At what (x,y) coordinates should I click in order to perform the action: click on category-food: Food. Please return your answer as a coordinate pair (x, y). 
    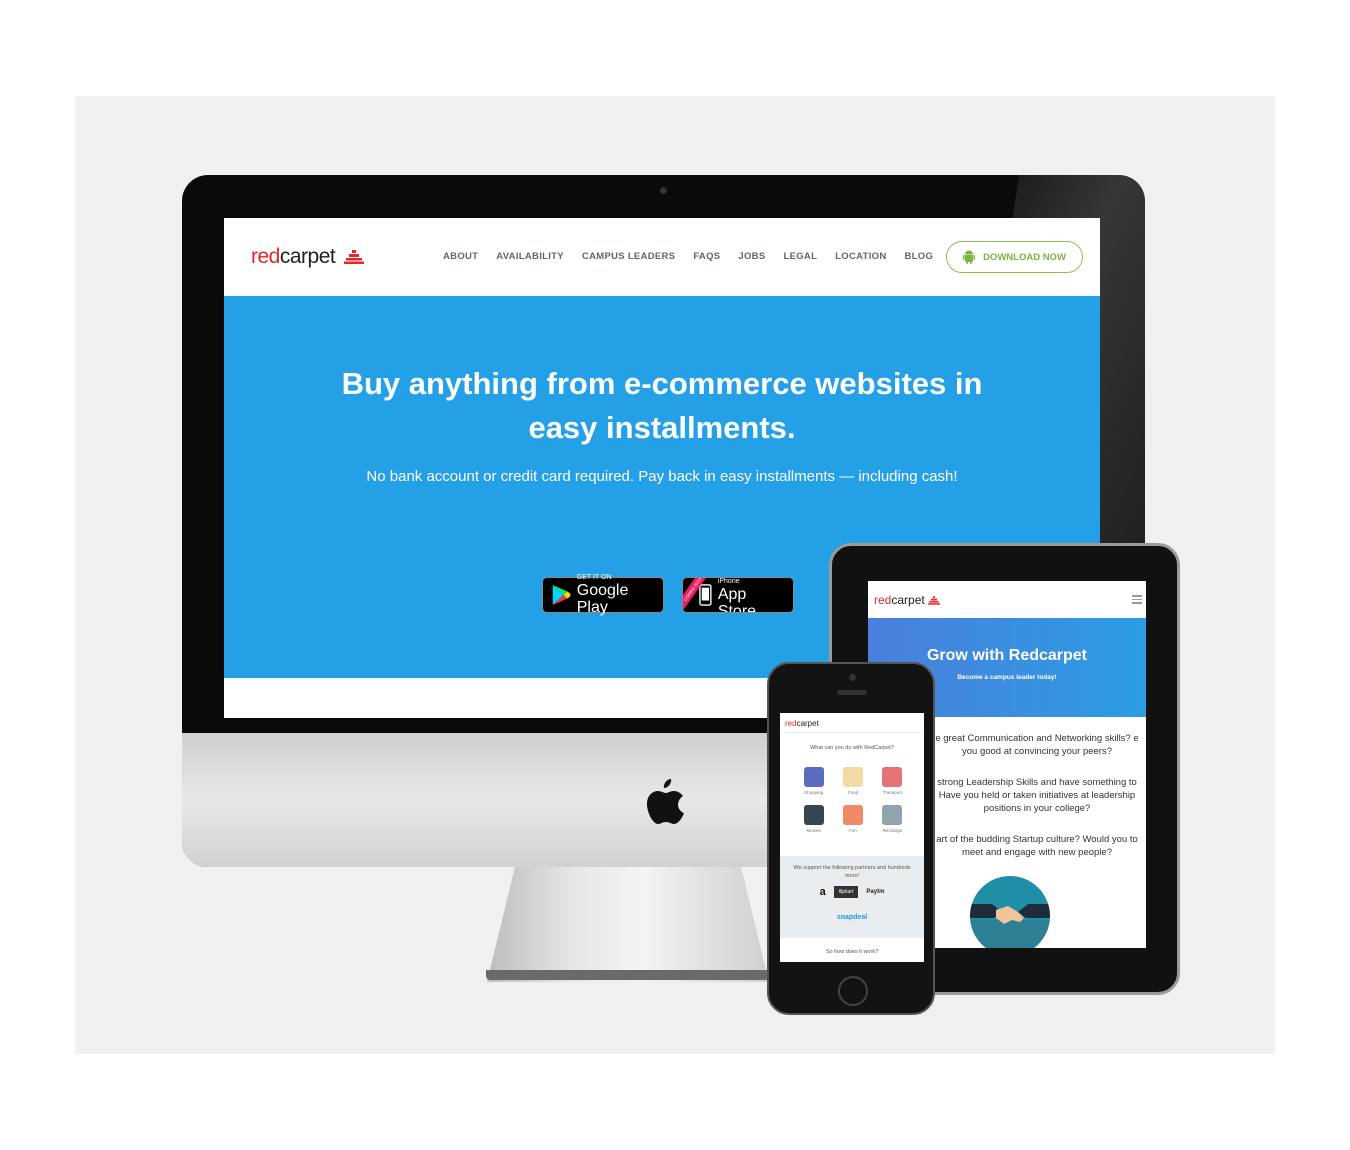
    Looking at the image, I should click on (852, 781).